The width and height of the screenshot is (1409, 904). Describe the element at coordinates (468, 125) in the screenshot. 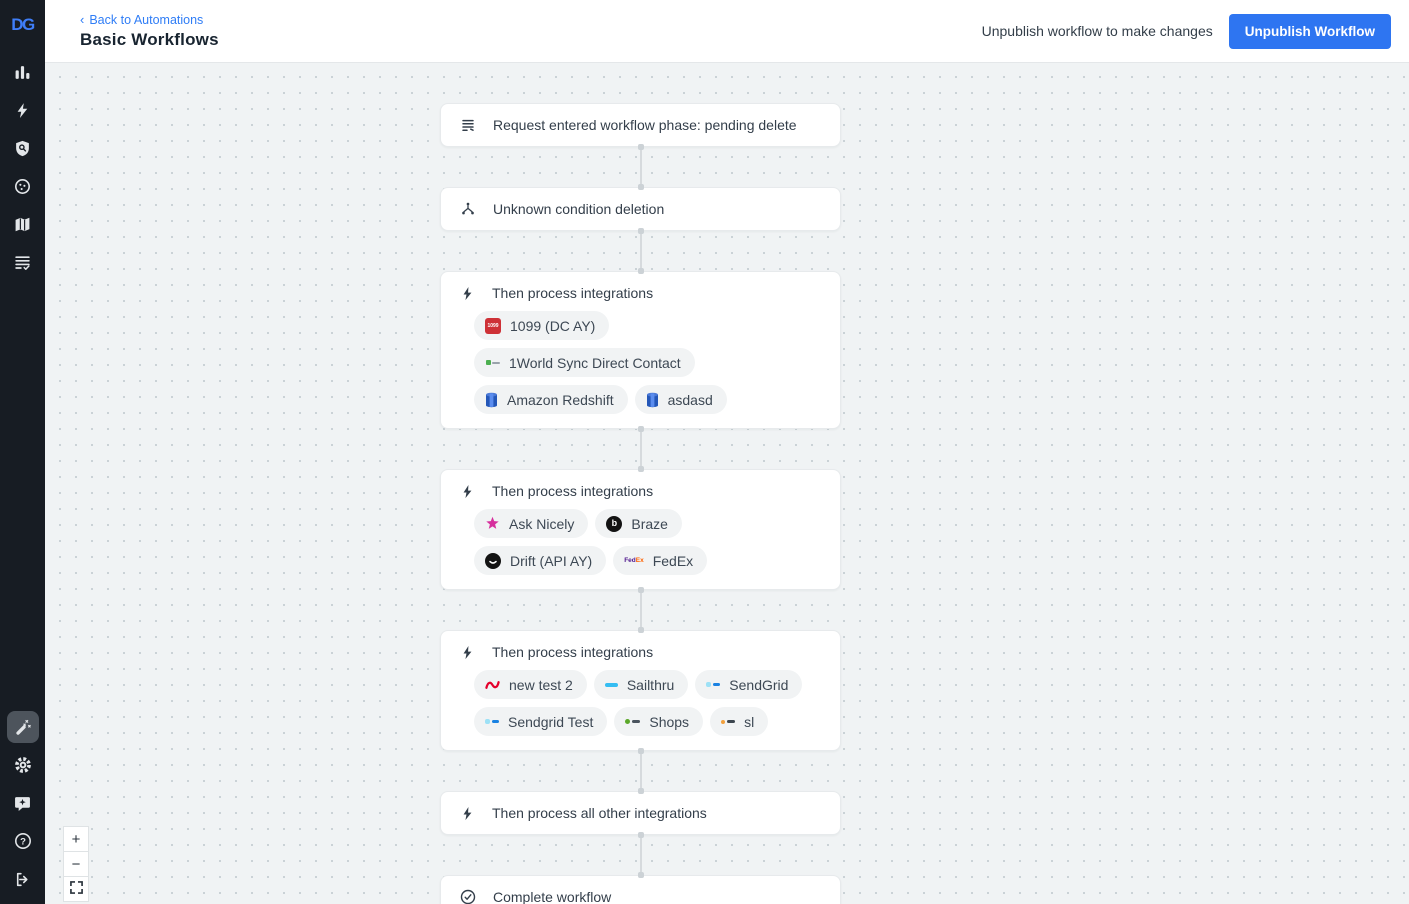

I see `phase-list-icon` at that location.